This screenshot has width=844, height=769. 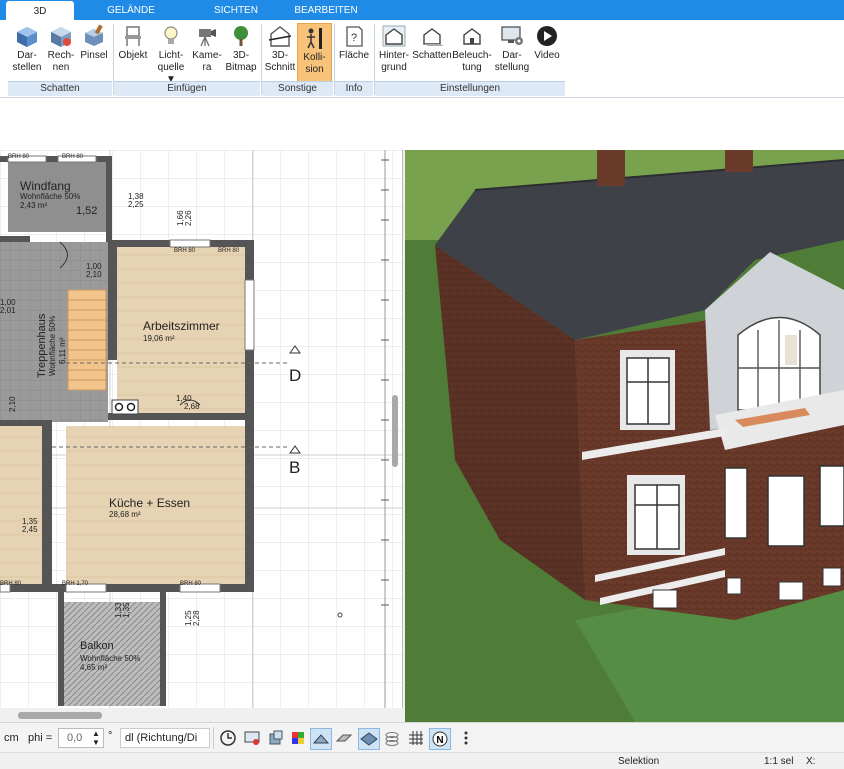 What do you see at coordinates (75, 738) in the screenshot?
I see `phi-value: 0,0` at bounding box center [75, 738].